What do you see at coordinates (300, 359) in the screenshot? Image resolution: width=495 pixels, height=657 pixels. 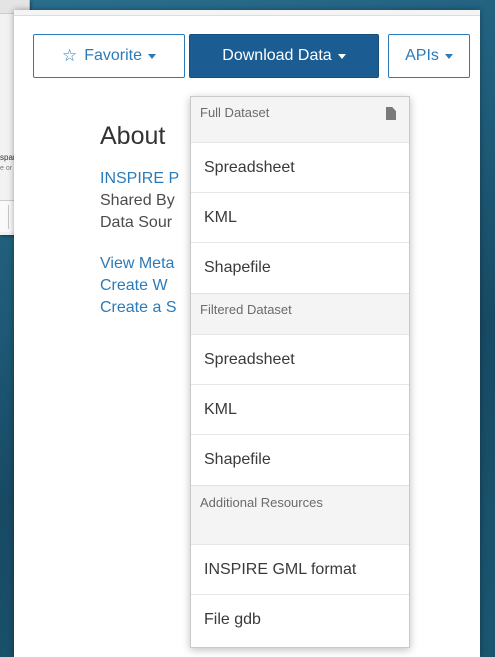 I see `filtered-dataset-spreadsheet-item: Spreadsheet` at bounding box center [300, 359].